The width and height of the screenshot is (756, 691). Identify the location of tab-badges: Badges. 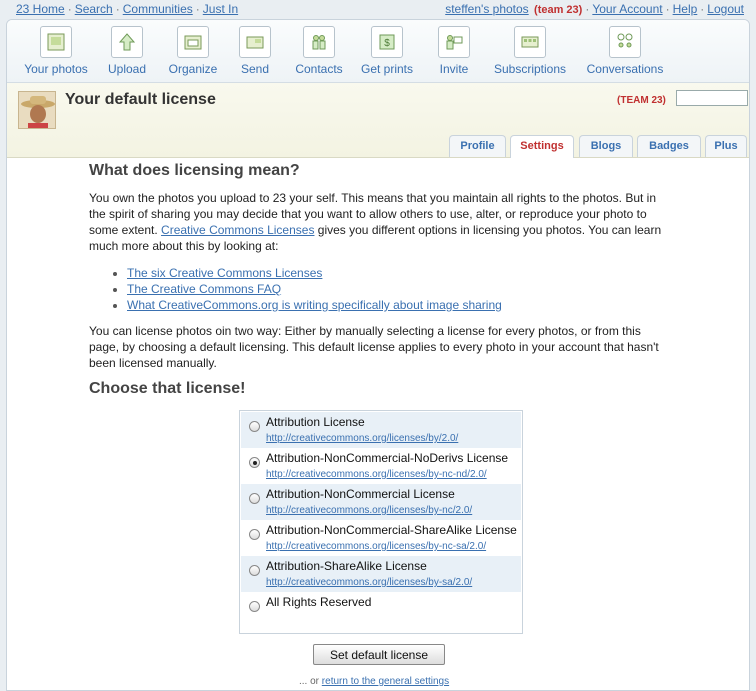
(669, 146).